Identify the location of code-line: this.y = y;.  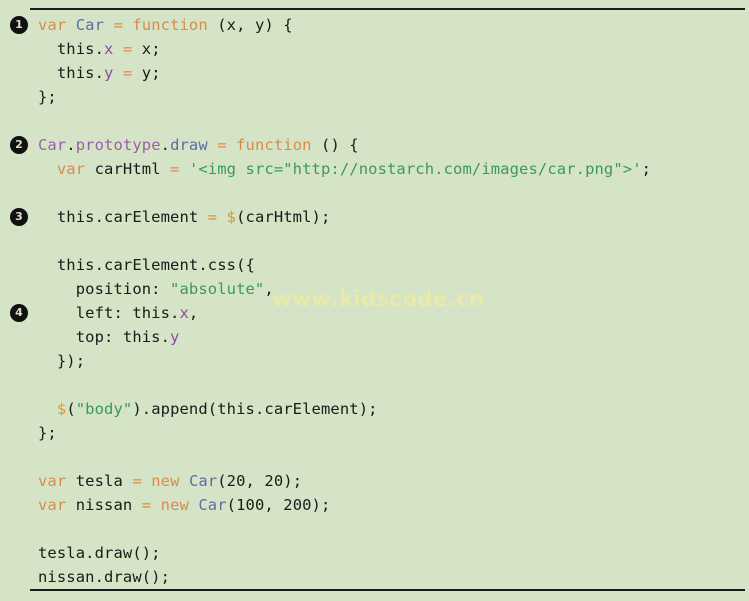
(374, 73).